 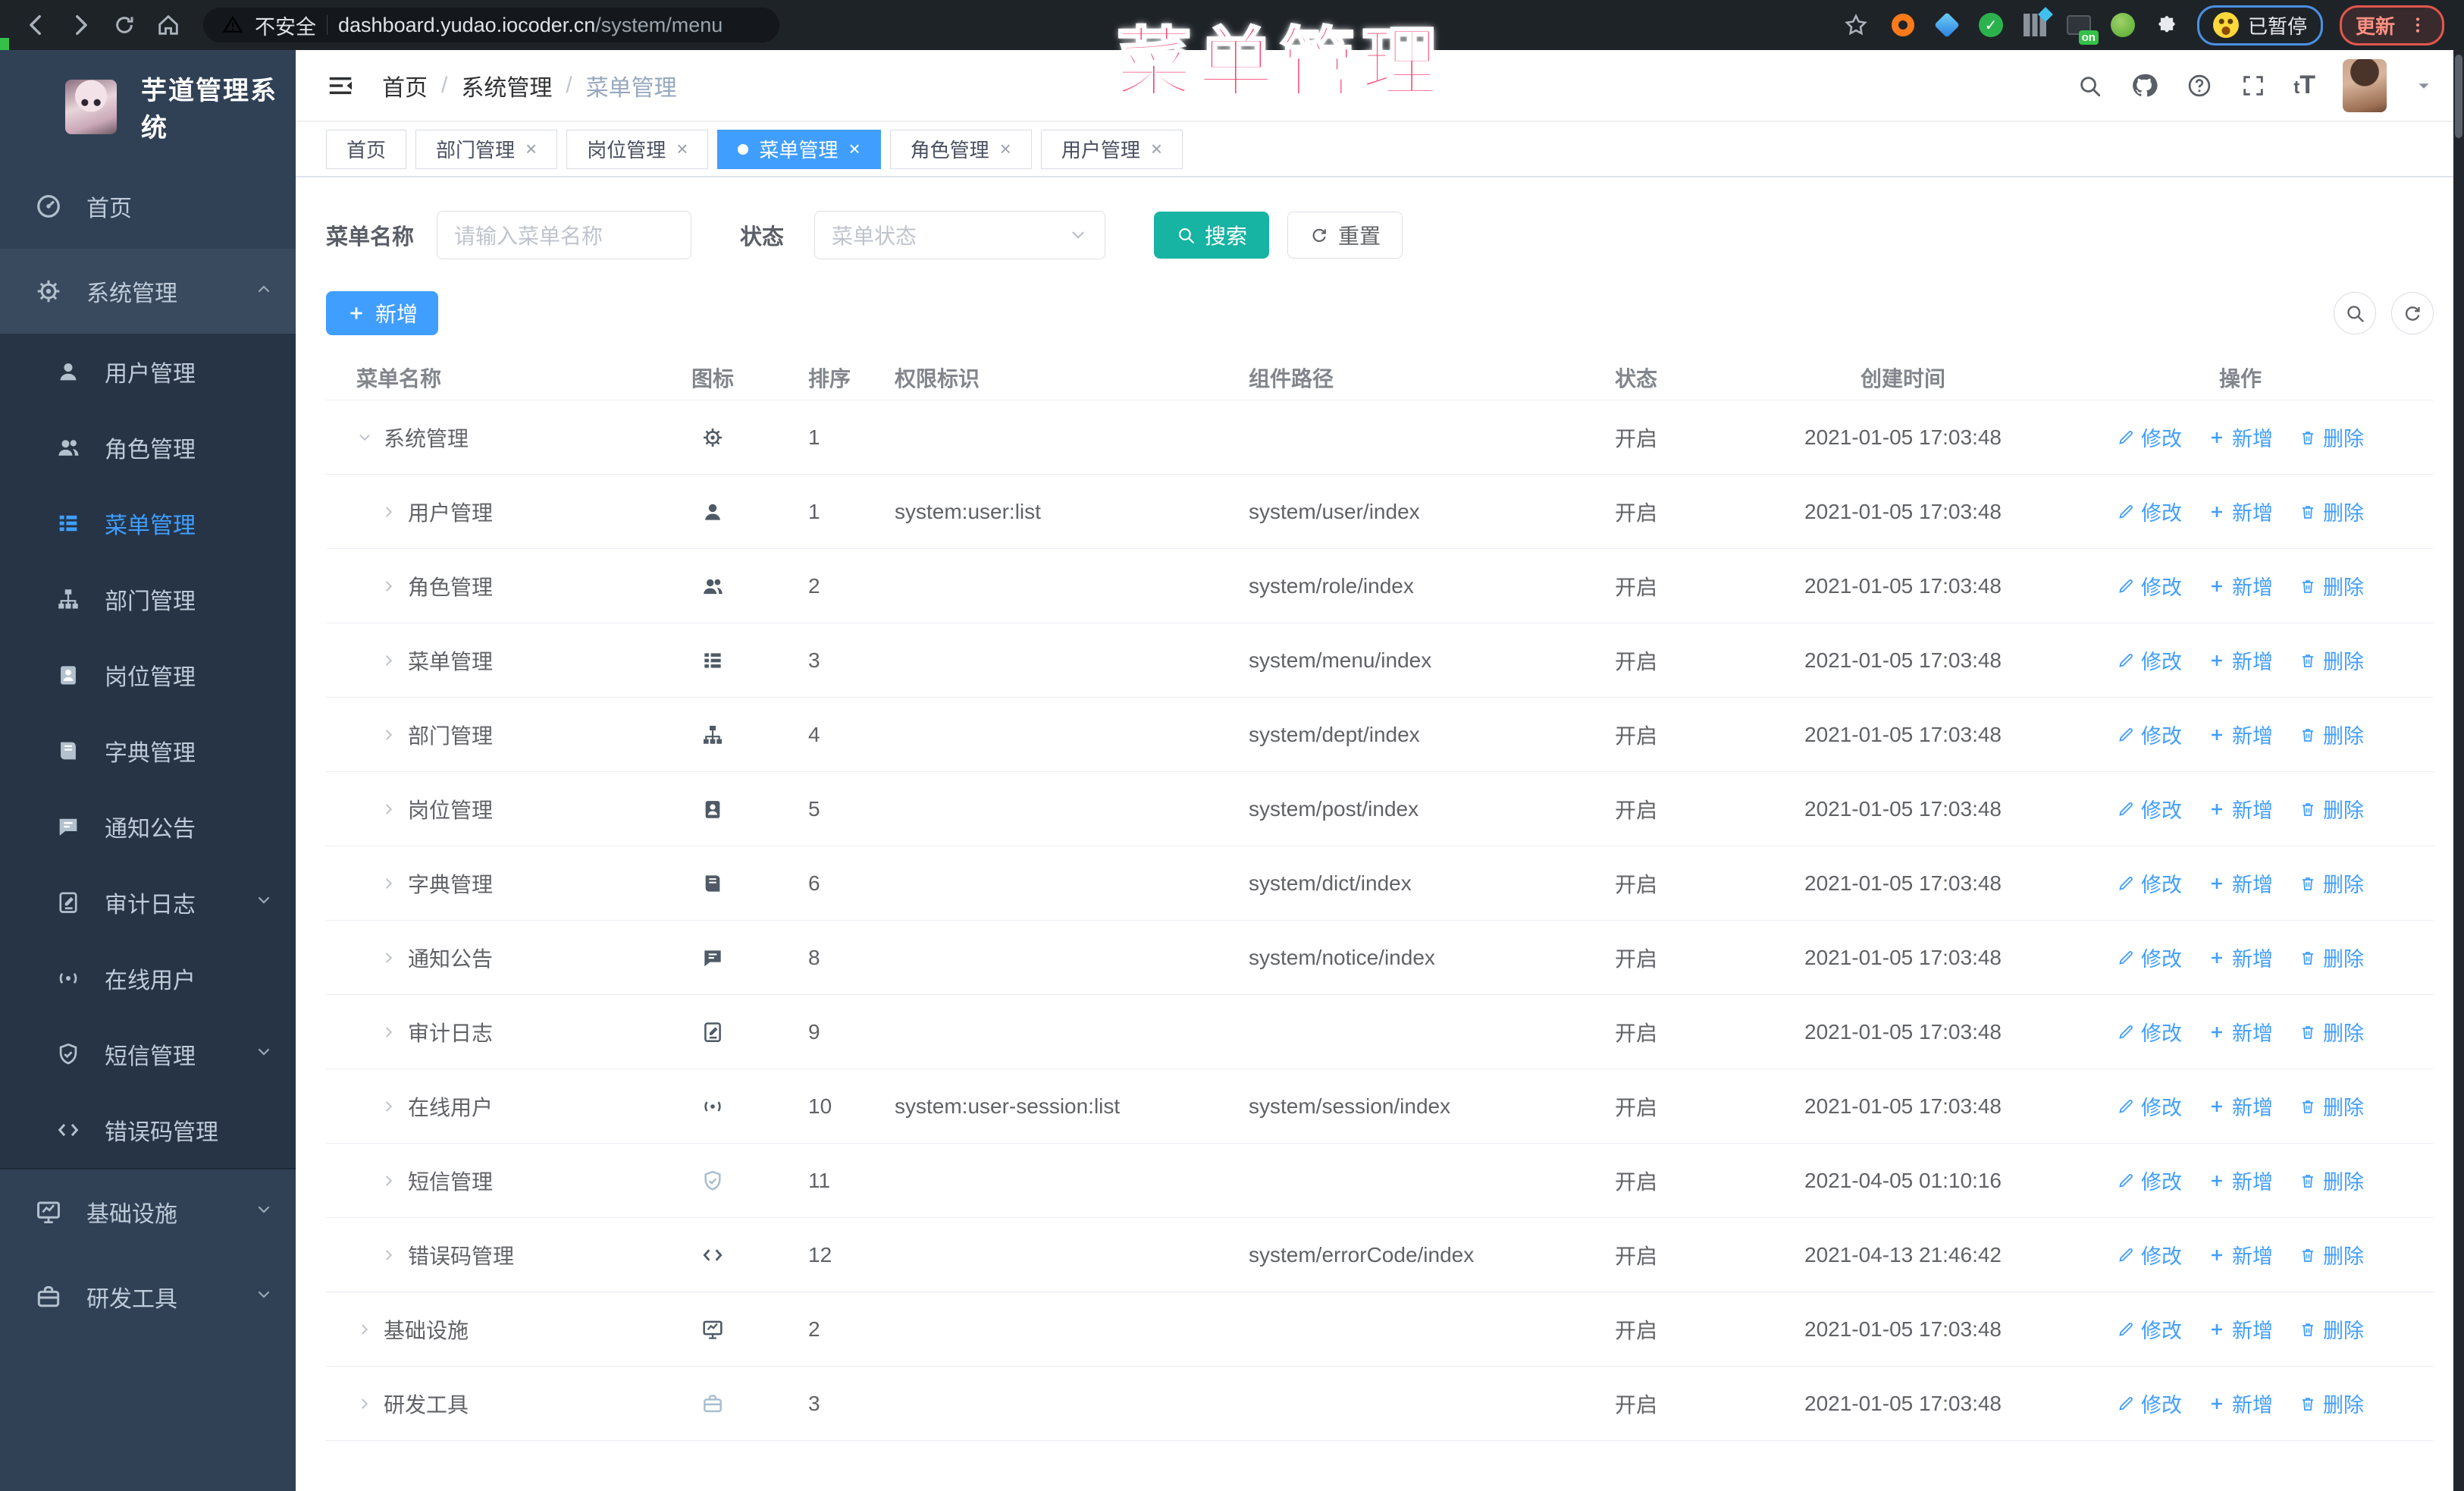 I want to click on extension-switch-icon: on, so click(x=2082, y=28).